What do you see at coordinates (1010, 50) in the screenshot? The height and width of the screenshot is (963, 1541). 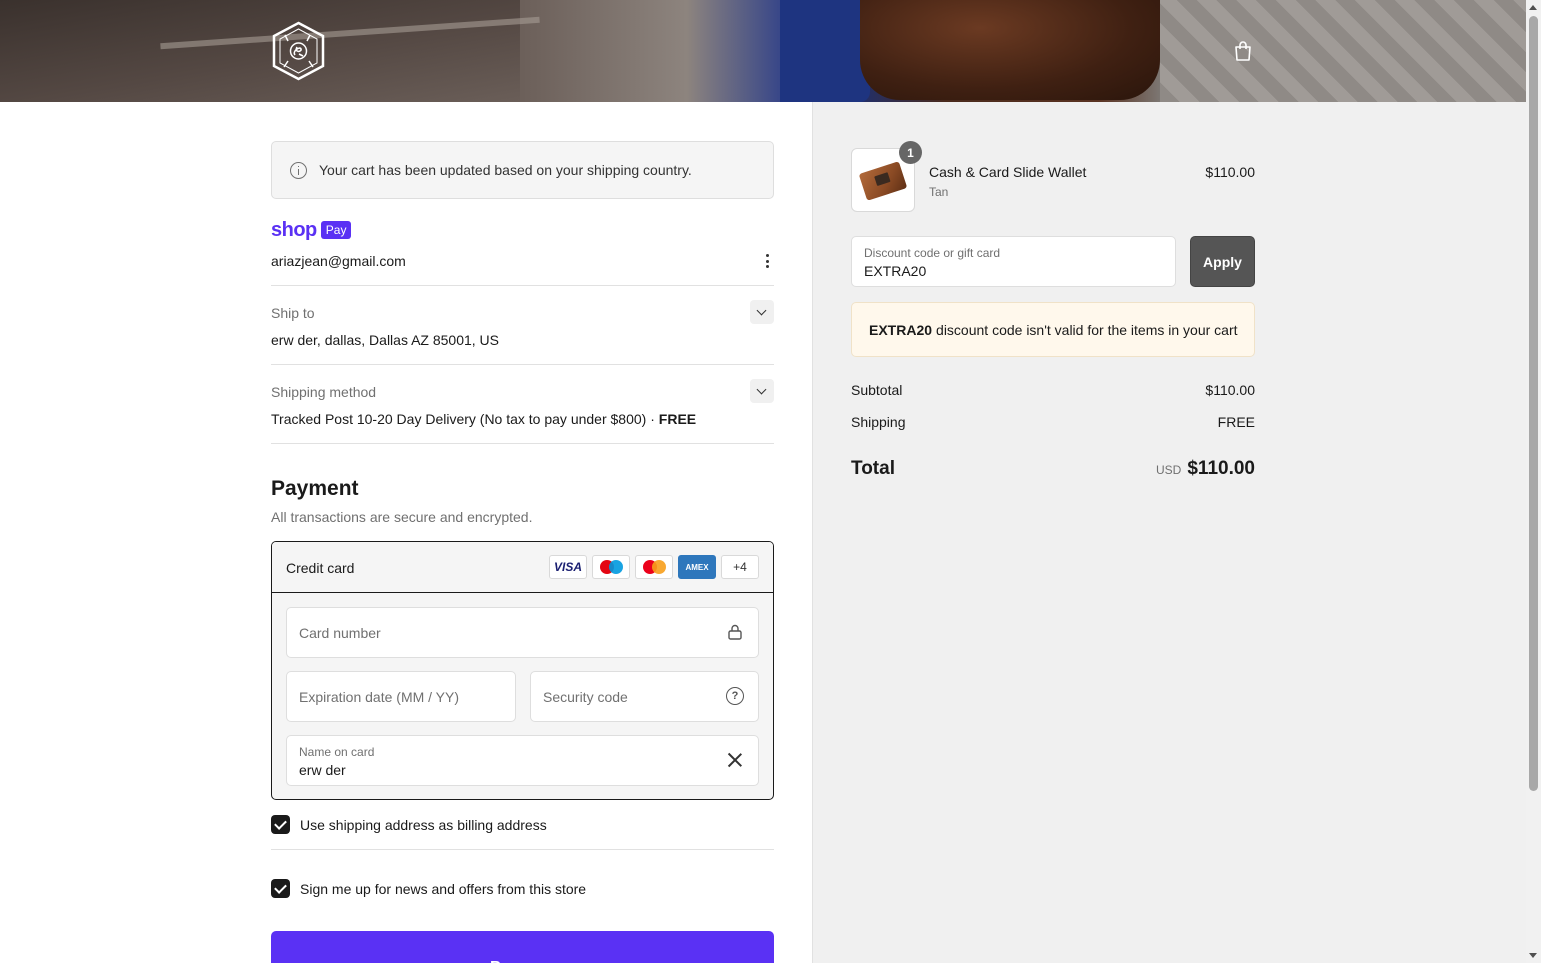 I see `banner-bag` at bounding box center [1010, 50].